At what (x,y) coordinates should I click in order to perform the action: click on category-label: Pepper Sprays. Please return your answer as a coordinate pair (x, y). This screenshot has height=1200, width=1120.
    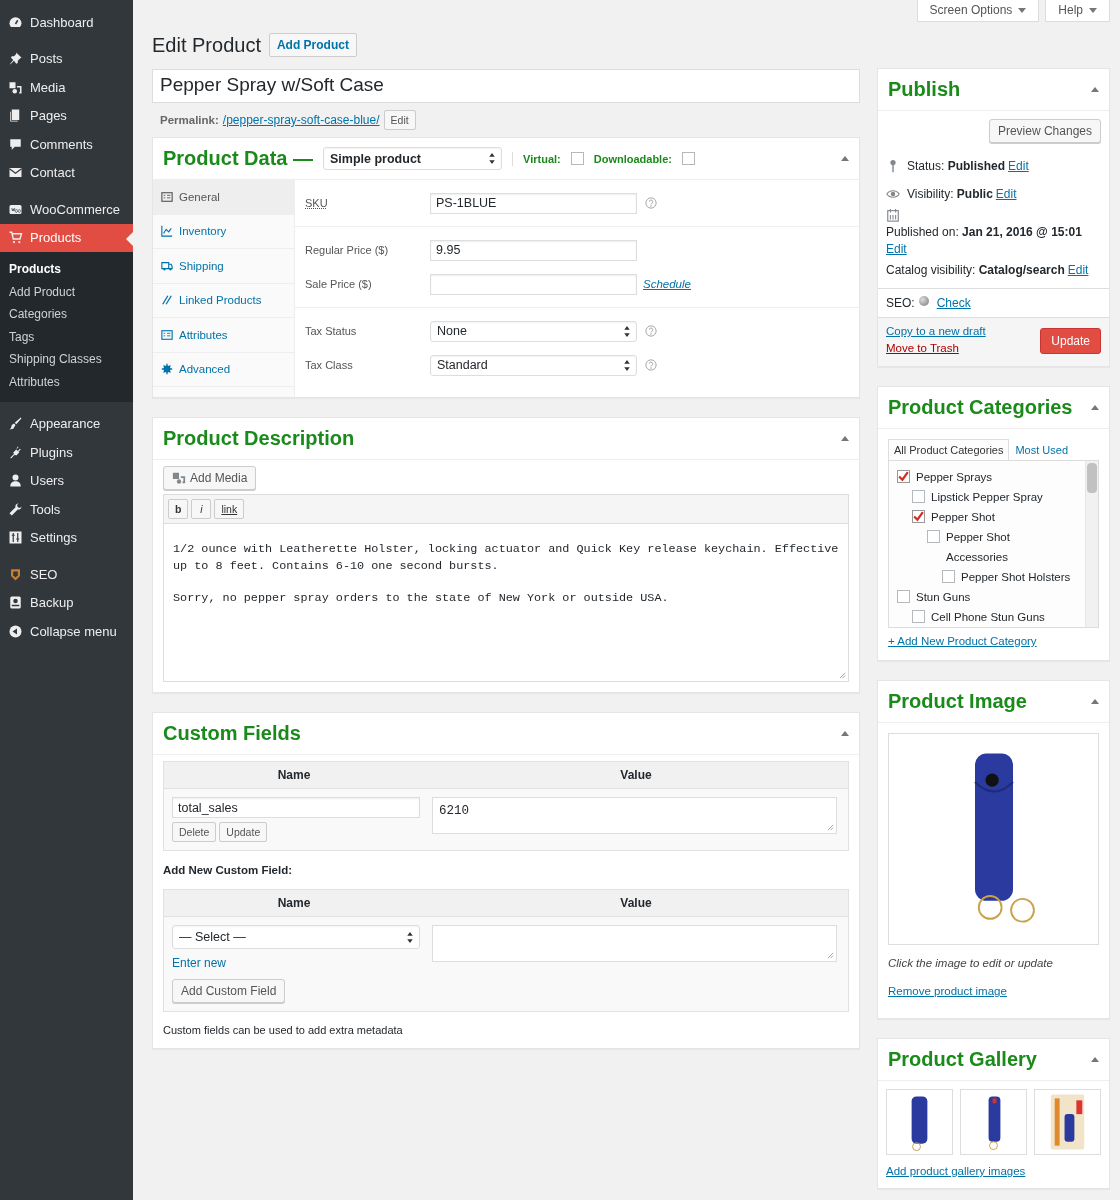
    Looking at the image, I should click on (955, 477).